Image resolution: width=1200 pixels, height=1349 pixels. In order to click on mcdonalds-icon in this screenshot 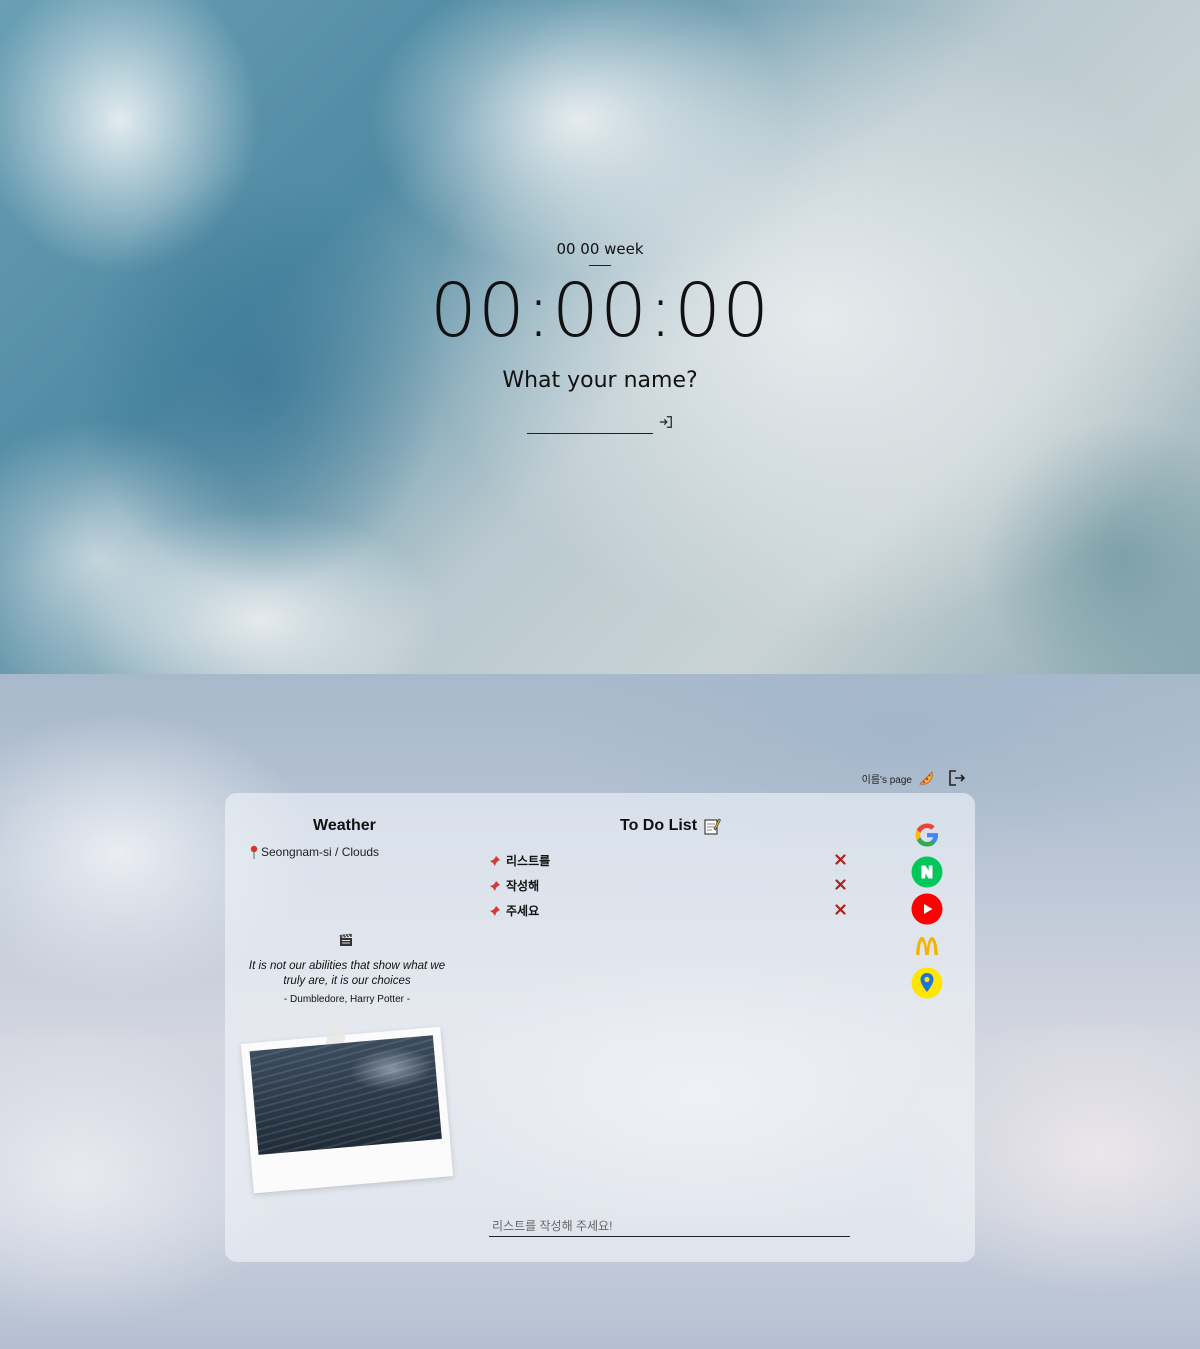, I will do `click(927, 946)`.